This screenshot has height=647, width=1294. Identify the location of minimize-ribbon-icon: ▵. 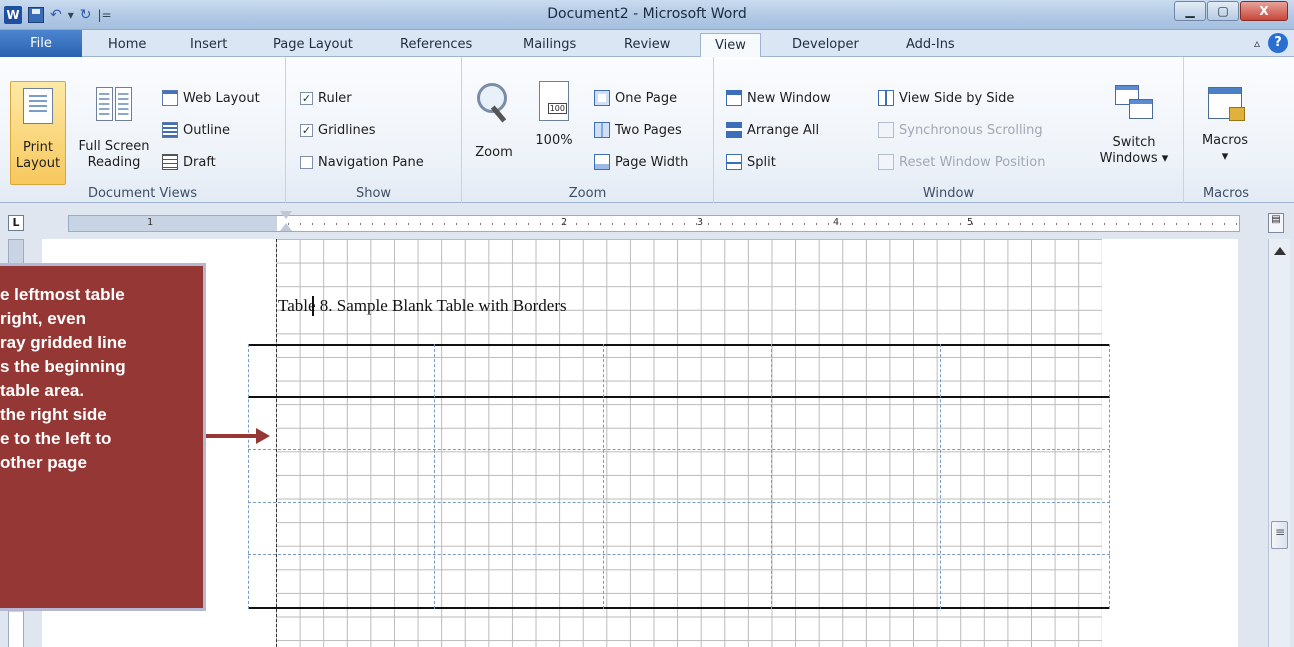
(1257, 43).